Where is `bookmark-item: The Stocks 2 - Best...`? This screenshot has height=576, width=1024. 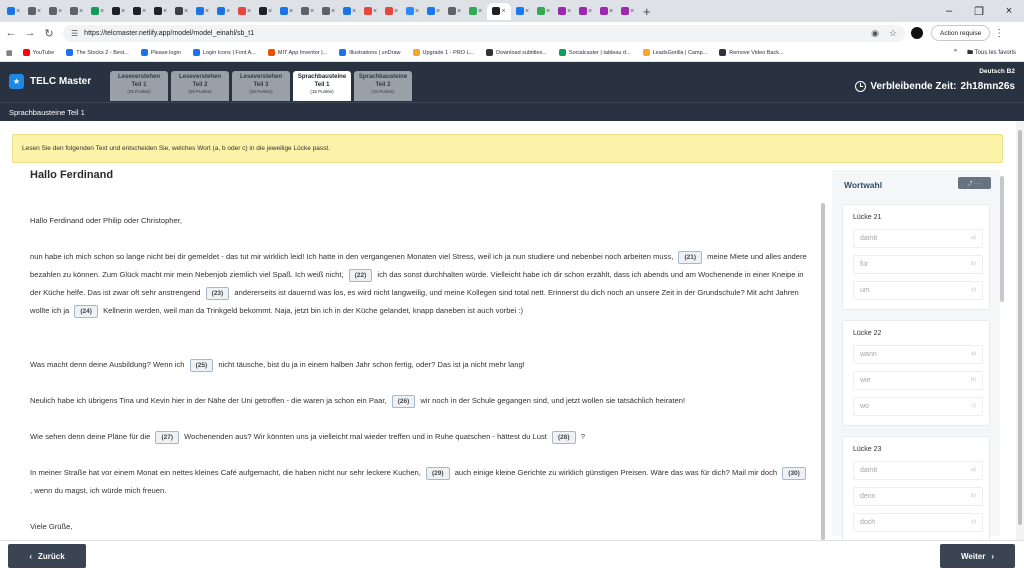
bookmark-item: The Stocks 2 - Best... is located at coordinates (97, 52).